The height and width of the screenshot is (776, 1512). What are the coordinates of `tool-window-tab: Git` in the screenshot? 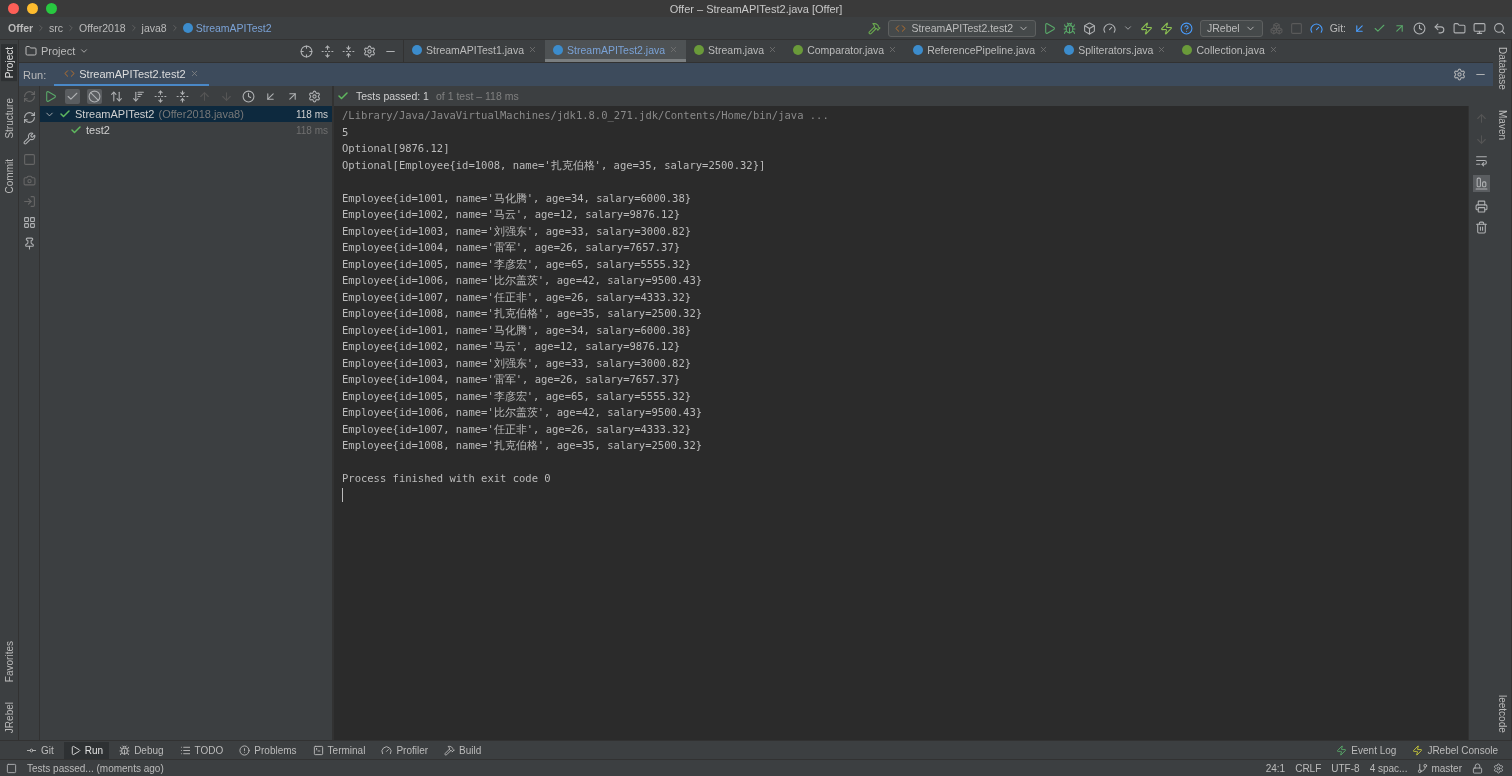 It's located at (40, 750).